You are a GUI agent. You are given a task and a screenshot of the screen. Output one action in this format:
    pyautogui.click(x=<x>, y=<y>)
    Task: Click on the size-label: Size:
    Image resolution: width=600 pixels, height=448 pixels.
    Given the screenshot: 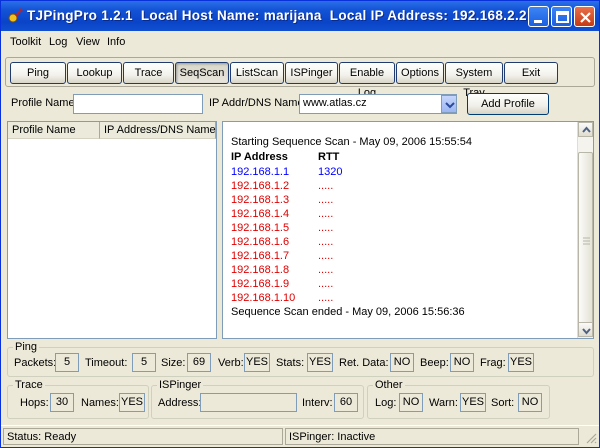 What is the action you would take?
    pyautogui.click(x=173, y=363)
    